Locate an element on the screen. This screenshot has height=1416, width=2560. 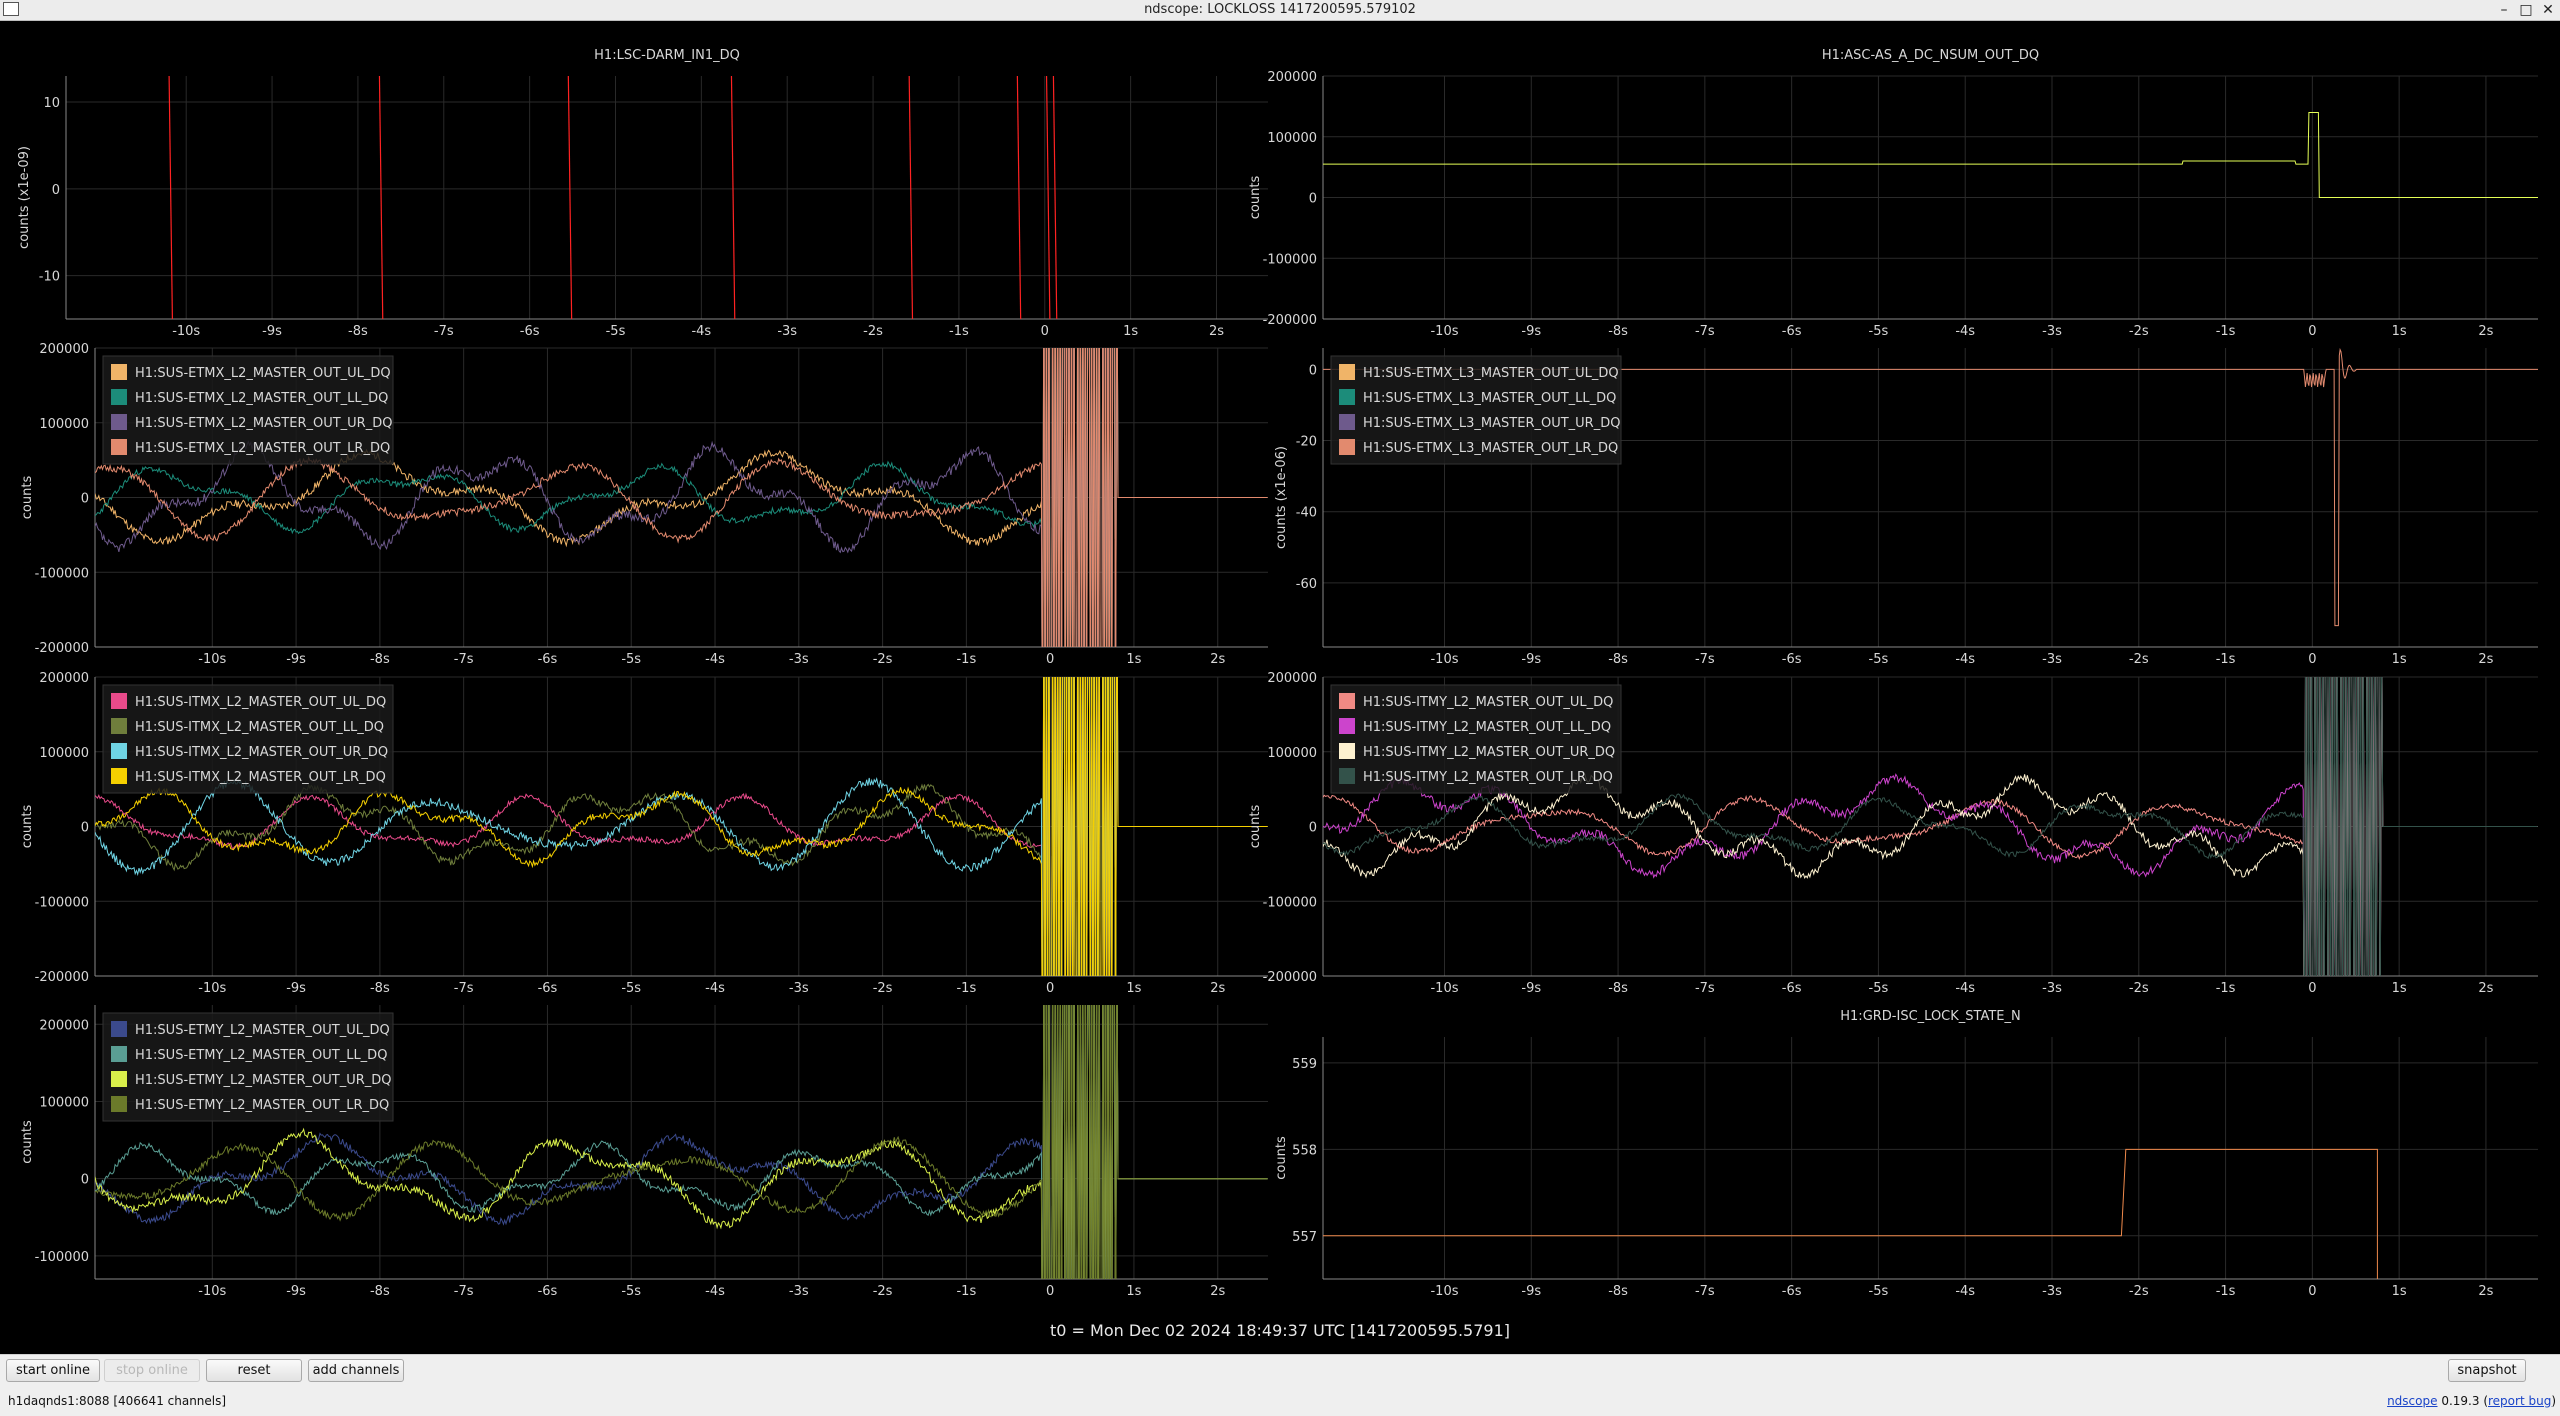
close-button: ✕ is located at coordinates (2548, 10).